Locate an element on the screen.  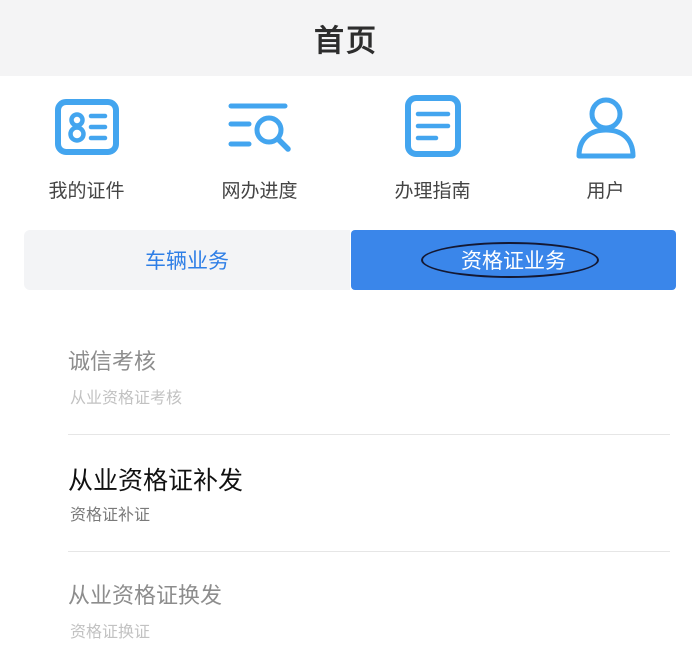
user-button: 用户 is located at coordinates (605, 150).